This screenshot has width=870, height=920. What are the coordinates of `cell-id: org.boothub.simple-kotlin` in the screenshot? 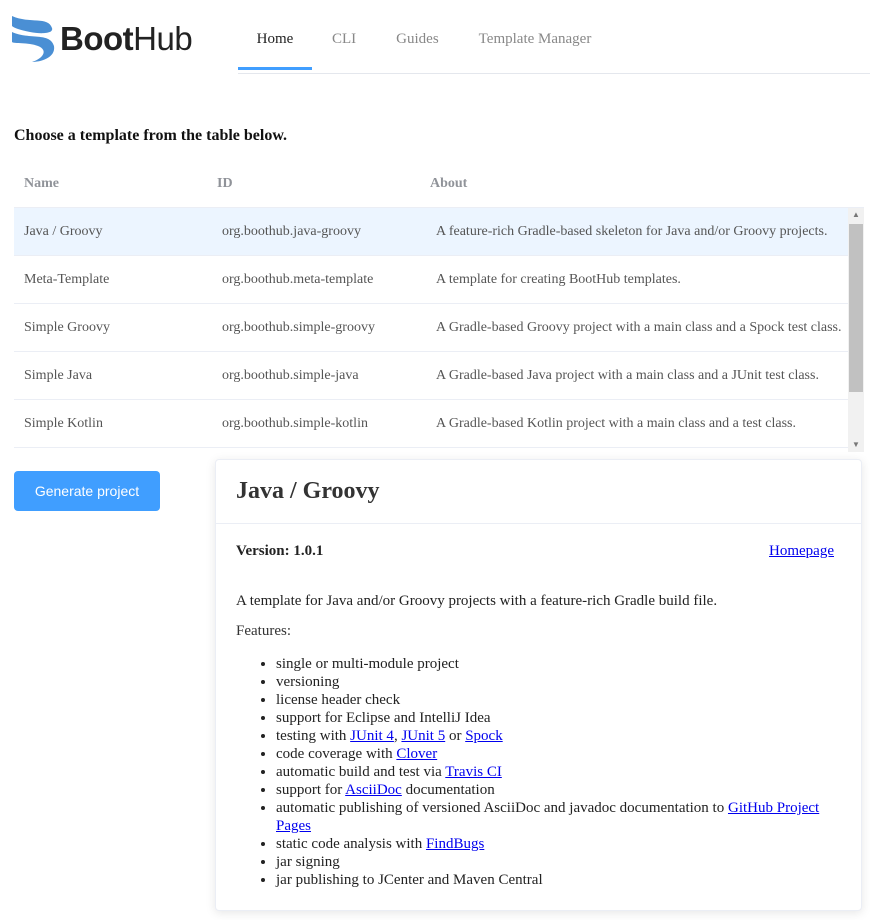 It's located at (295, 423).